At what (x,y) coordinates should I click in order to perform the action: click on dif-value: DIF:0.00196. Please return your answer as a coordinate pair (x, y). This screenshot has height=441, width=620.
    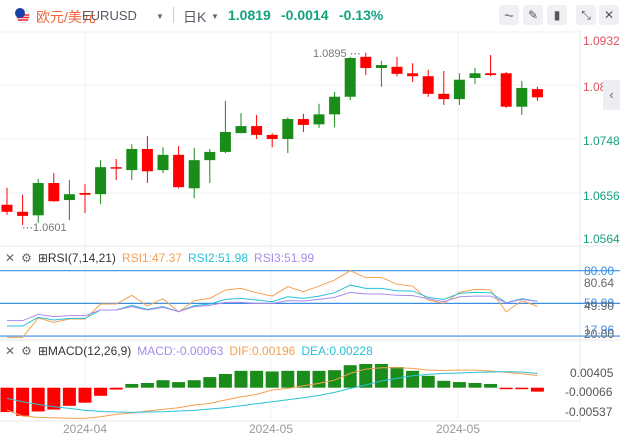
    Looking at the image, I should click on (262, 351).